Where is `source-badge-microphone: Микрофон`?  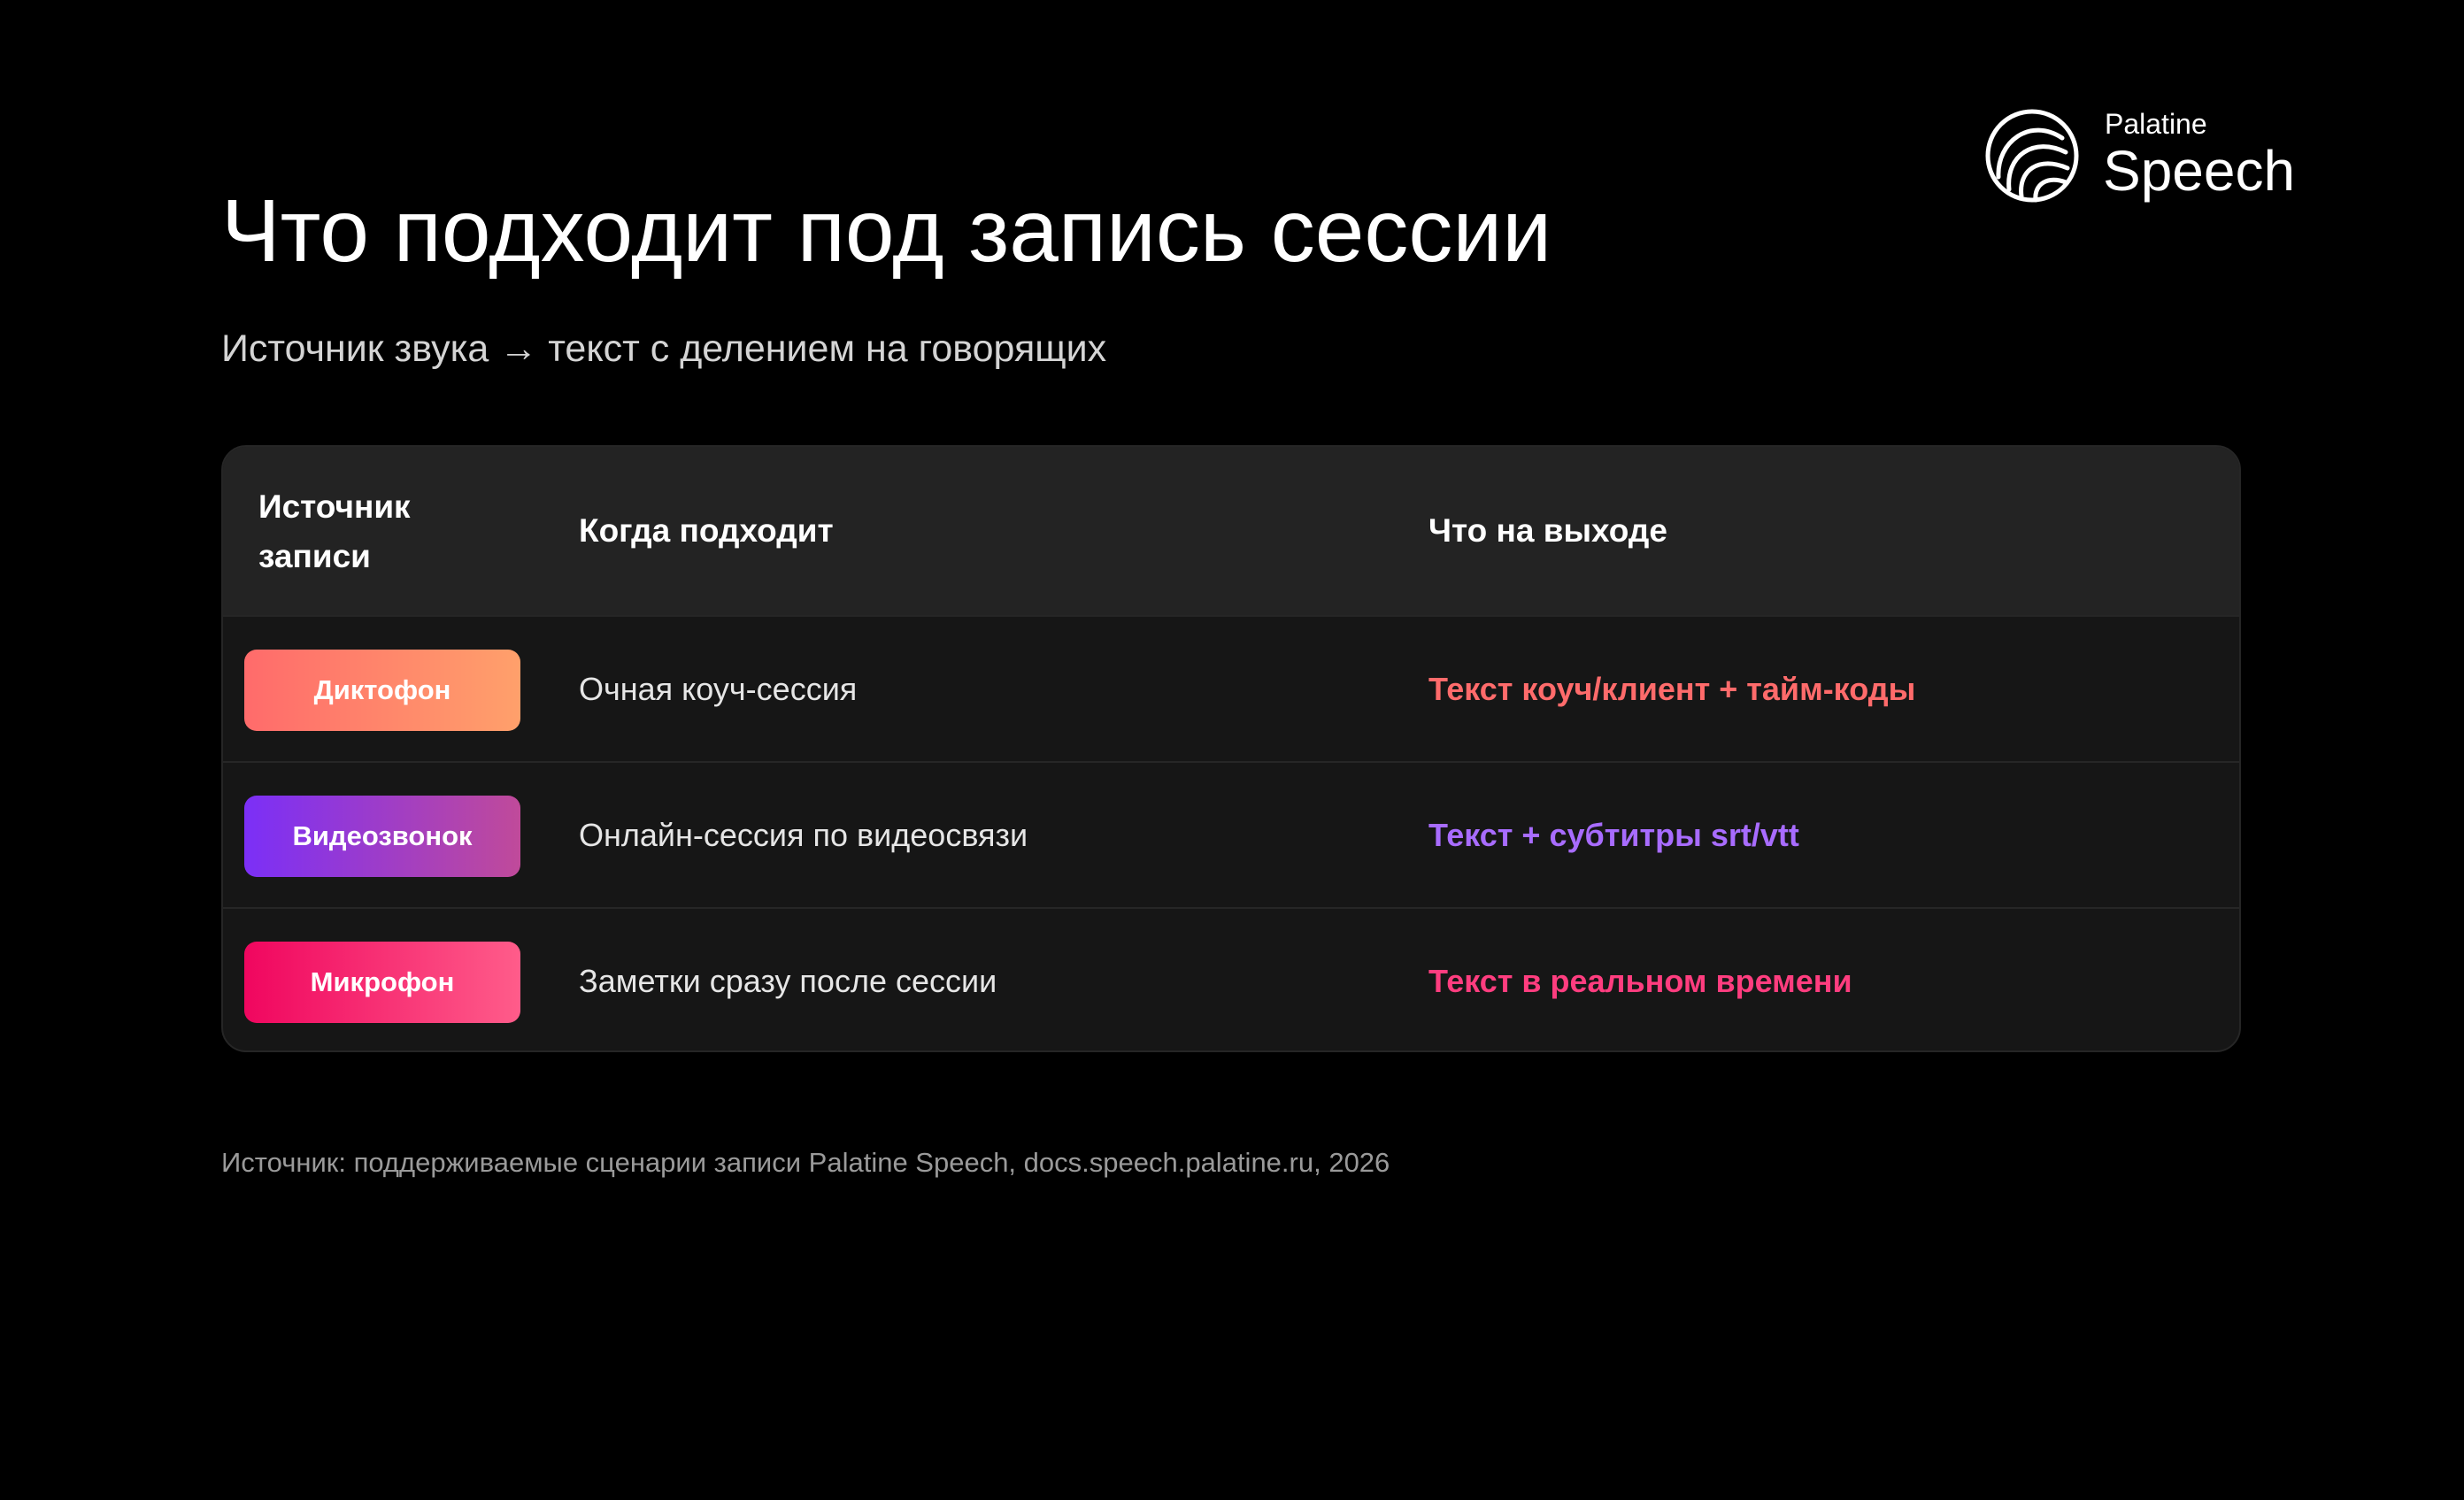
source-badge-microphone: Микрофон is located at coordinates (382, 982).